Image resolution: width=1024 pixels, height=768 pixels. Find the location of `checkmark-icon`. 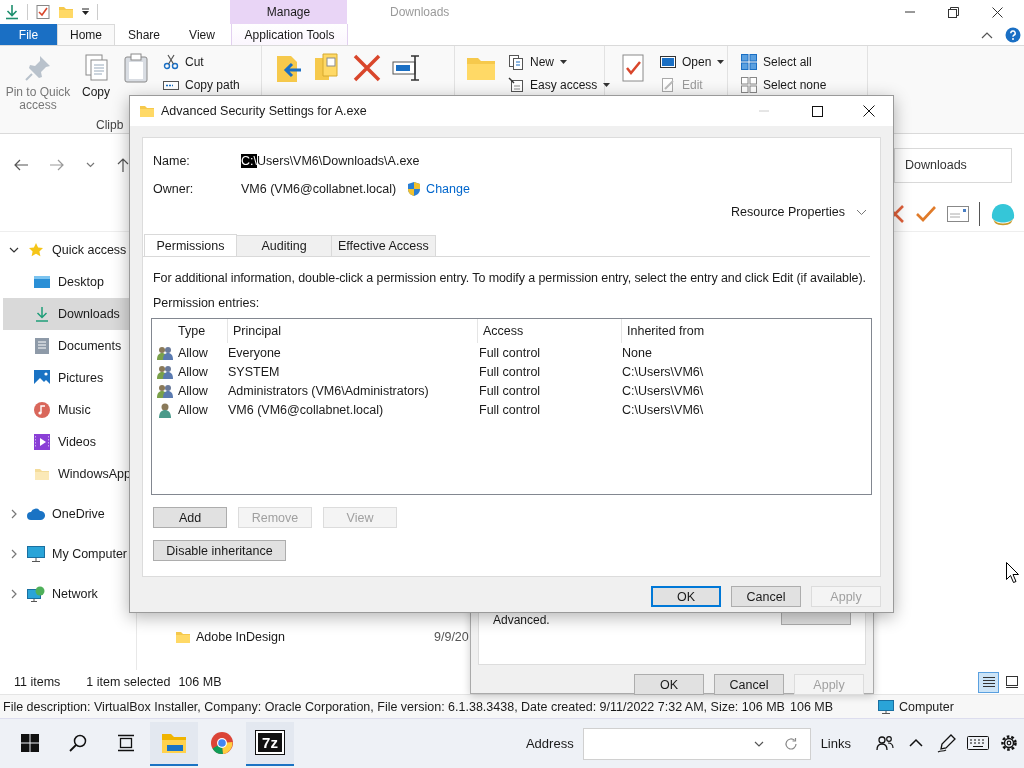

checkmark-icon is located at coordinates (926, 213).